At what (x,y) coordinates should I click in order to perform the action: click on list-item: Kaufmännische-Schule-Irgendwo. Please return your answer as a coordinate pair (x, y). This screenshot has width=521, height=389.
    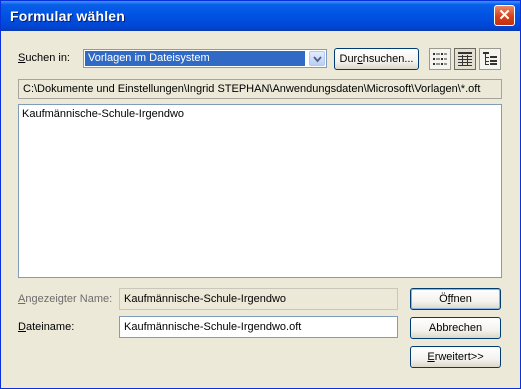
    Looking at the image, I should click on (103, 114).